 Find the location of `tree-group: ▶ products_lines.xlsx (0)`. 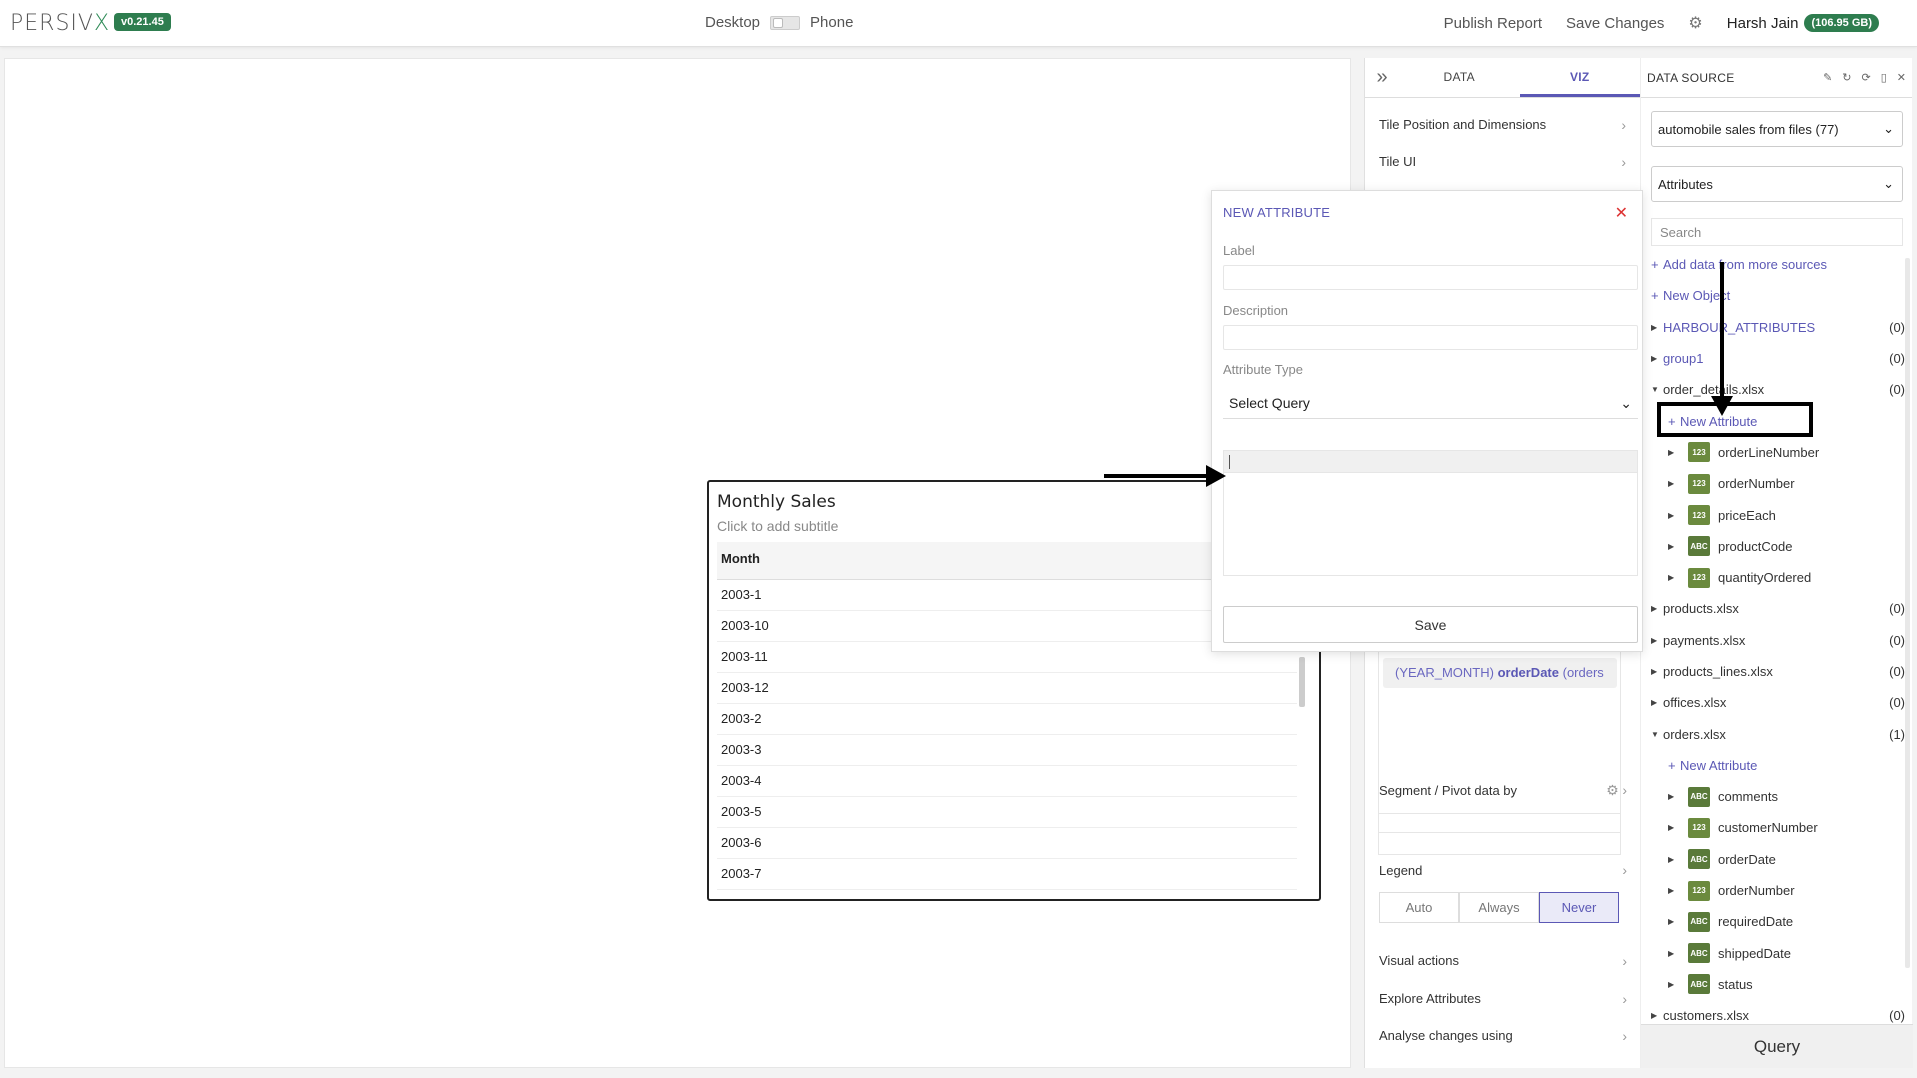

tree-group: ▶ products_lines.xlsx (0) is located at coordinates (1778, 671).